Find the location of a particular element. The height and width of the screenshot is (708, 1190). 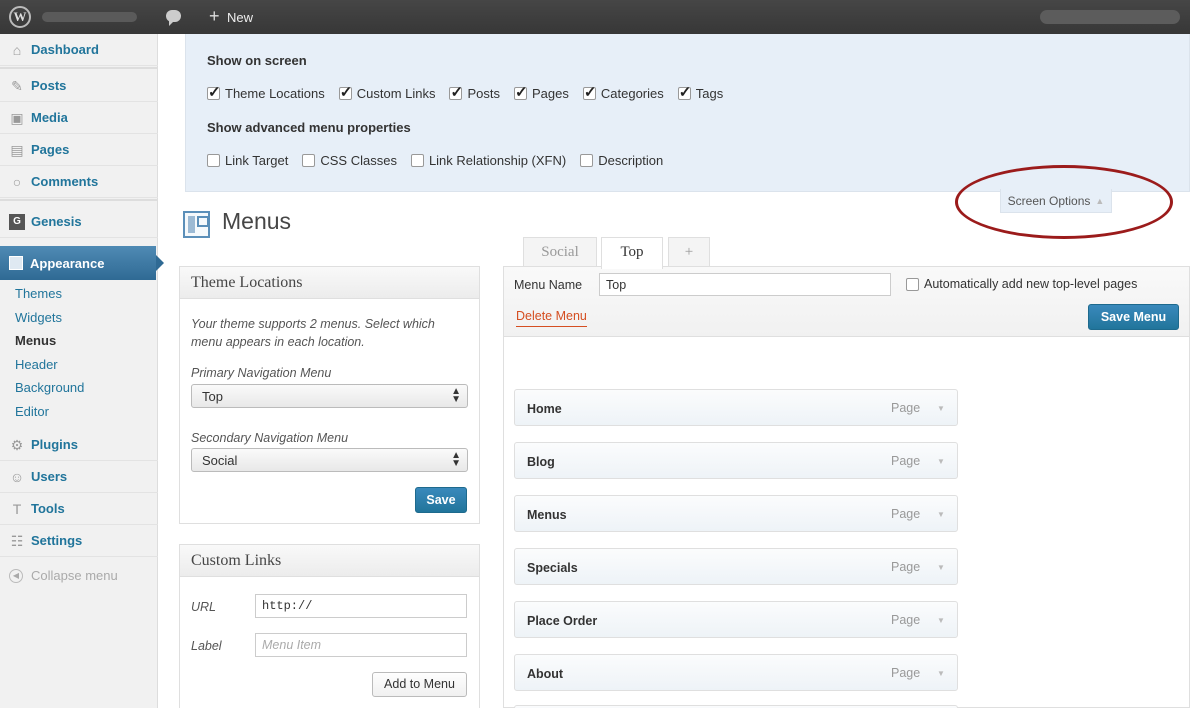

tab-top: Top is located at coordinates (632, 253).